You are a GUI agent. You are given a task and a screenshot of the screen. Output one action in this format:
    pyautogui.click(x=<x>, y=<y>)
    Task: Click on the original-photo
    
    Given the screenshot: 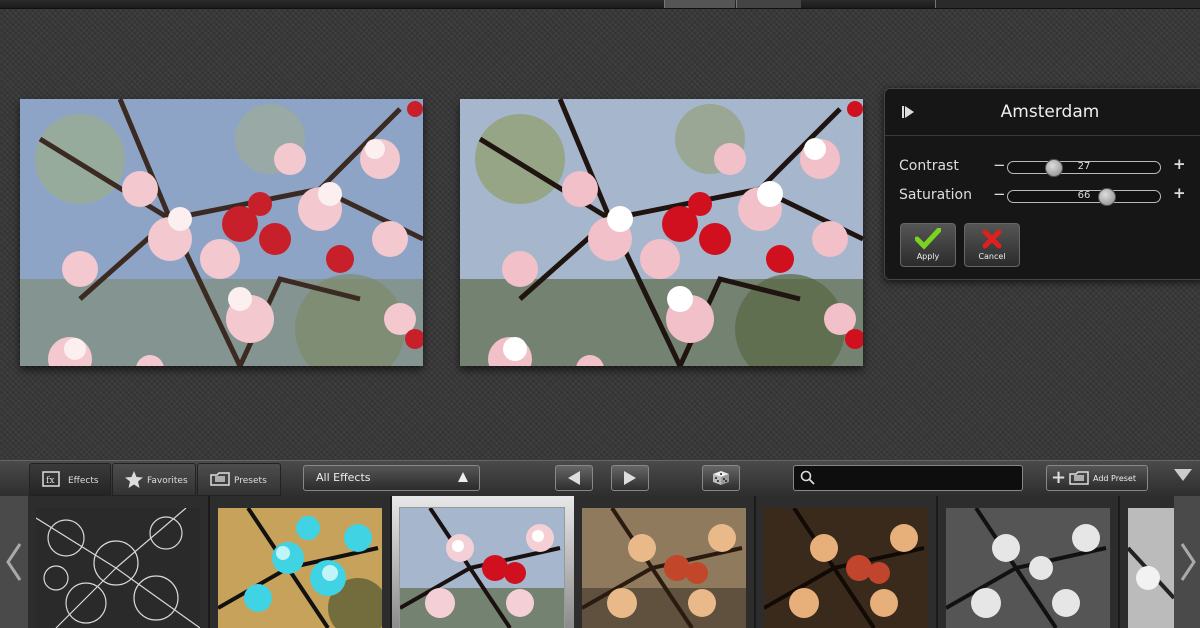 What is the action you would take?
    pyautogui.click(x=221, y=232)
    